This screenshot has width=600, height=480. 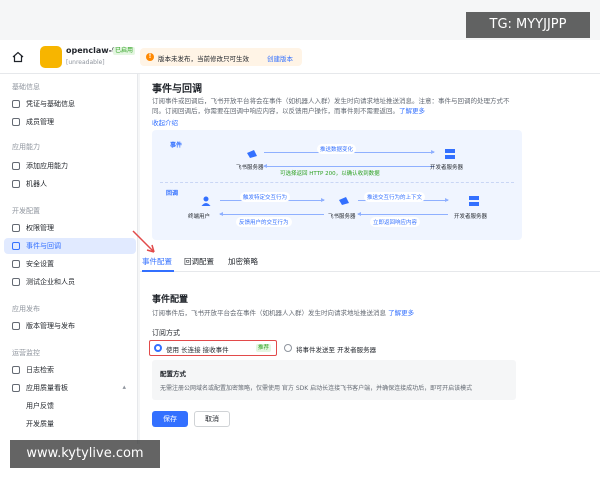 What do you see at coordinates (212, 419) in the screenshot?
I see `cancel-button: 取消` at bounding box center [212, 419].